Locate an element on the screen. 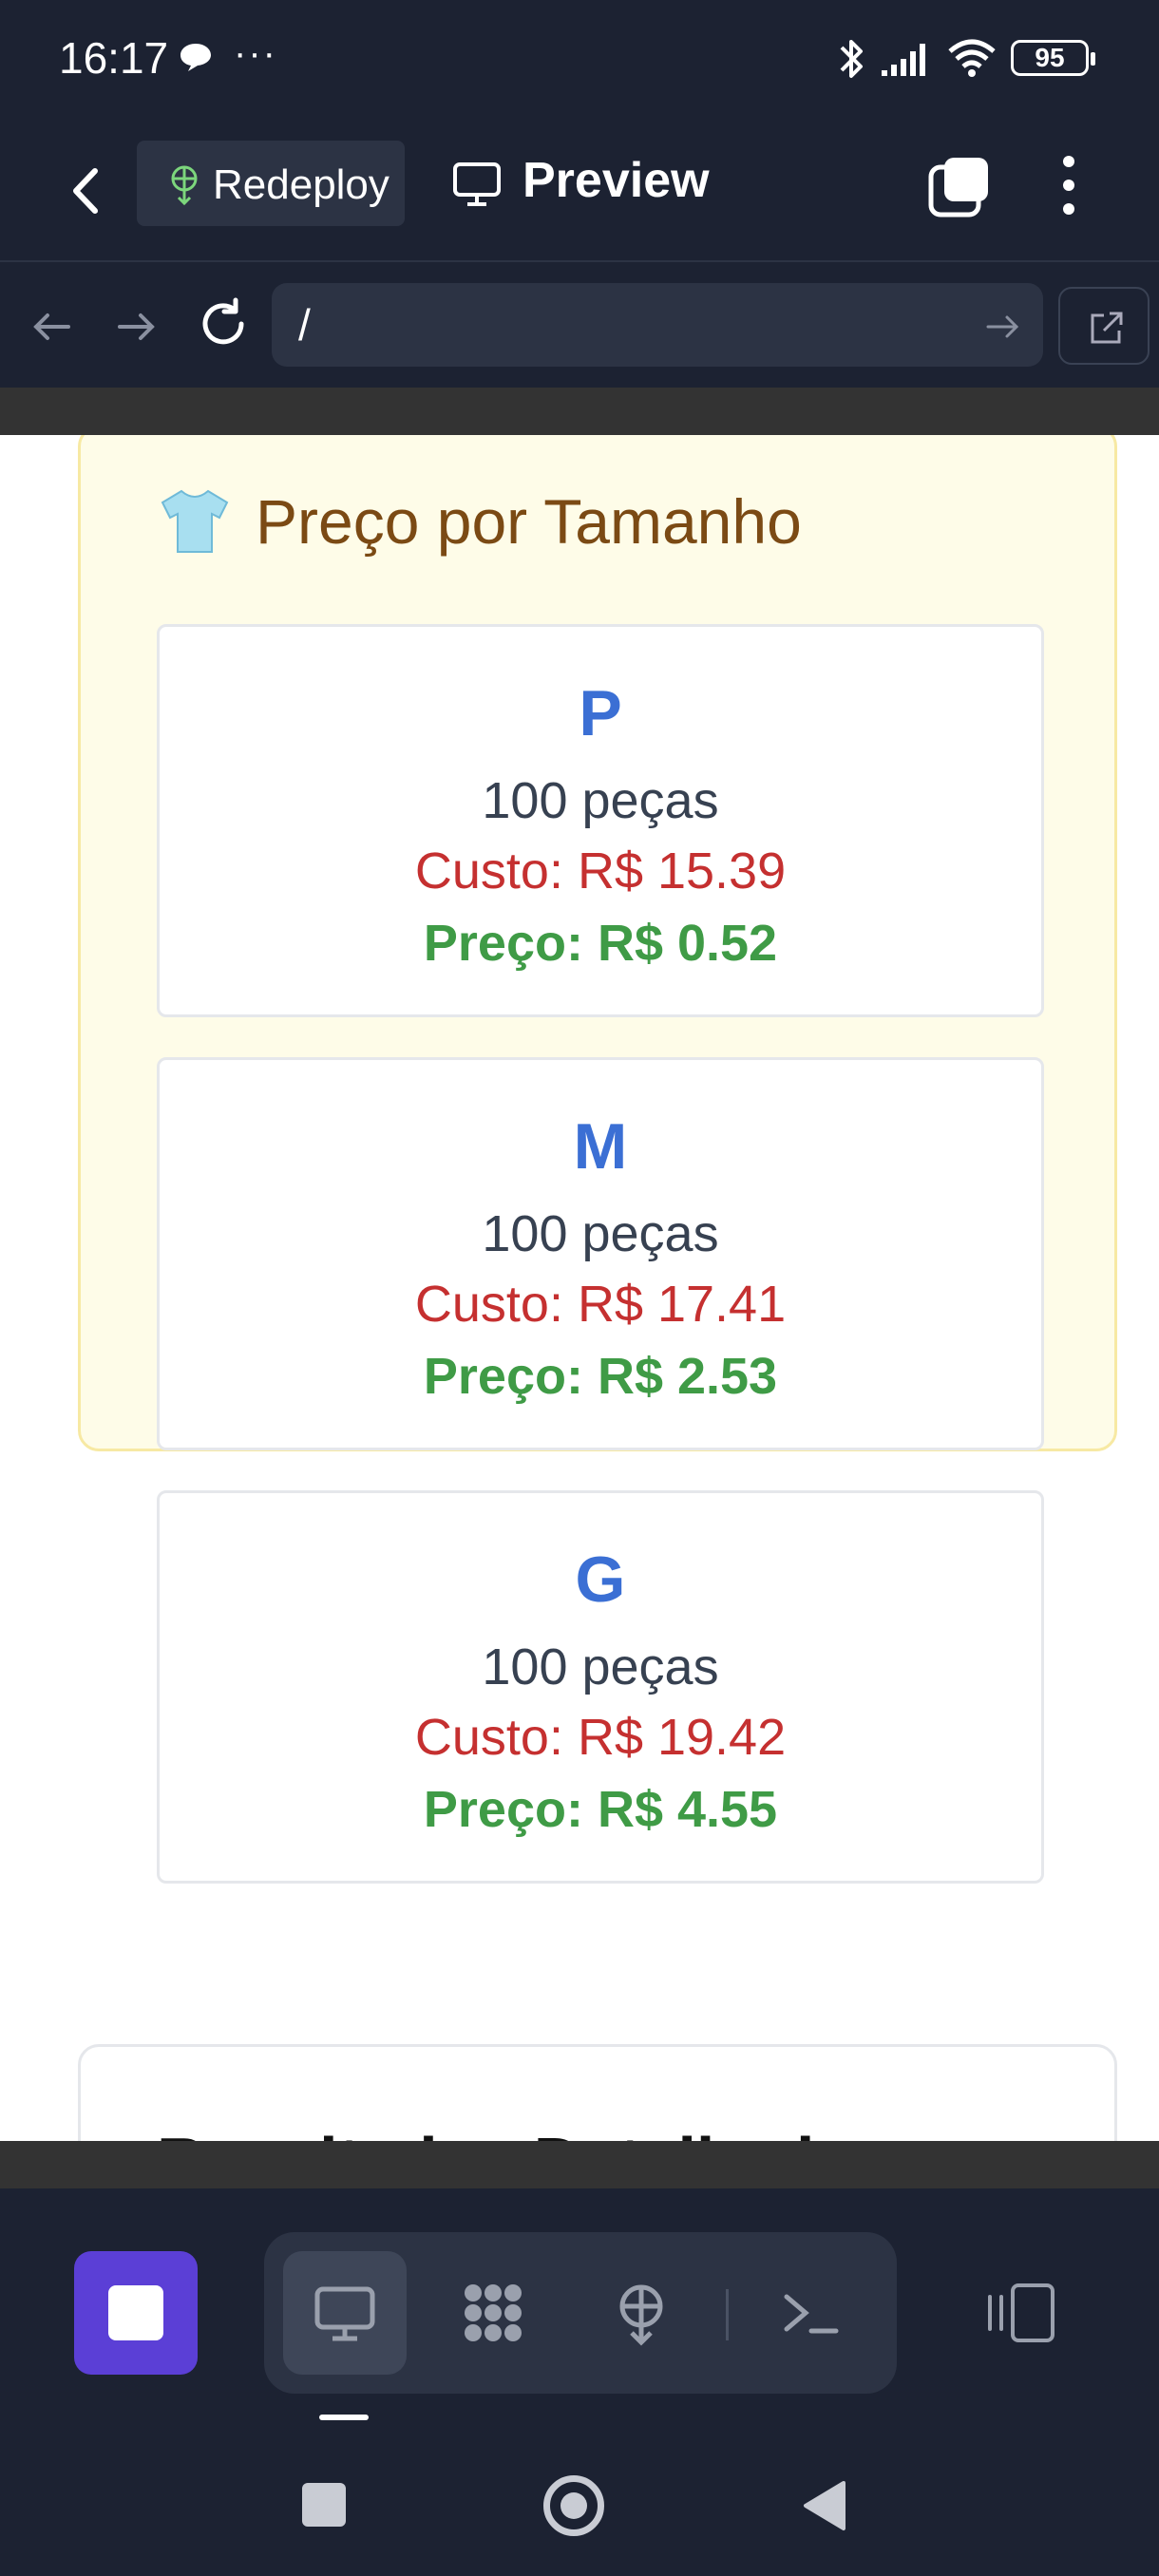 The image size is (1159, 2576). terminal-icon is located at coordinates (811, 2314).